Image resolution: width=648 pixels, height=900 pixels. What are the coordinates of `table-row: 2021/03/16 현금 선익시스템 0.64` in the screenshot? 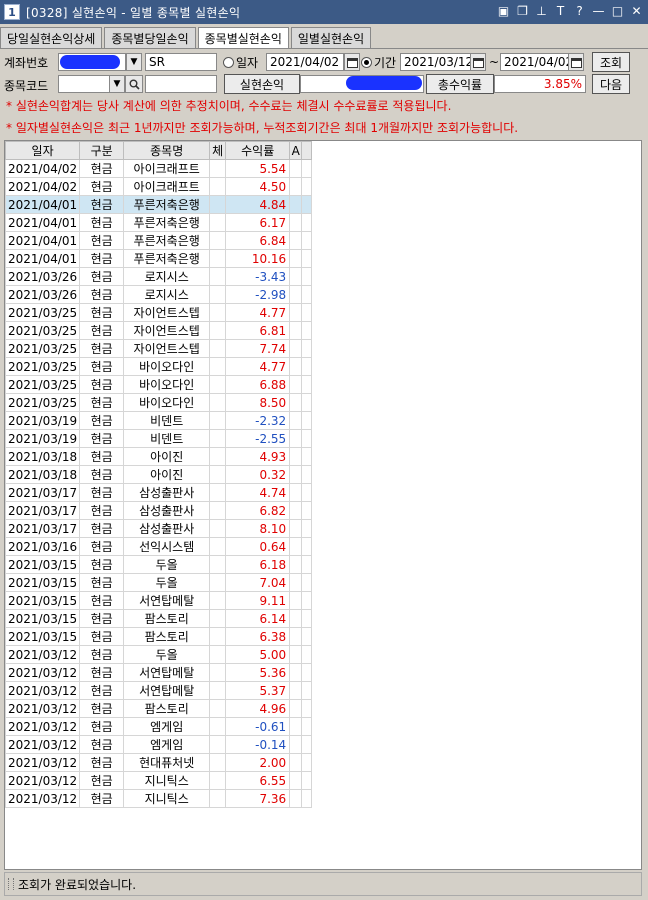 It's located at (159, 546).